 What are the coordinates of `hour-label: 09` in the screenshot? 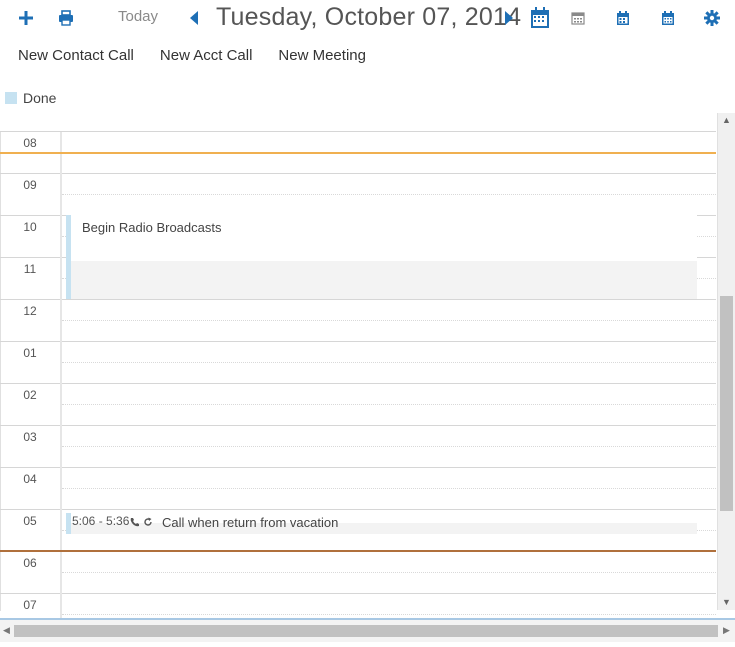 It's located at (31, 195).